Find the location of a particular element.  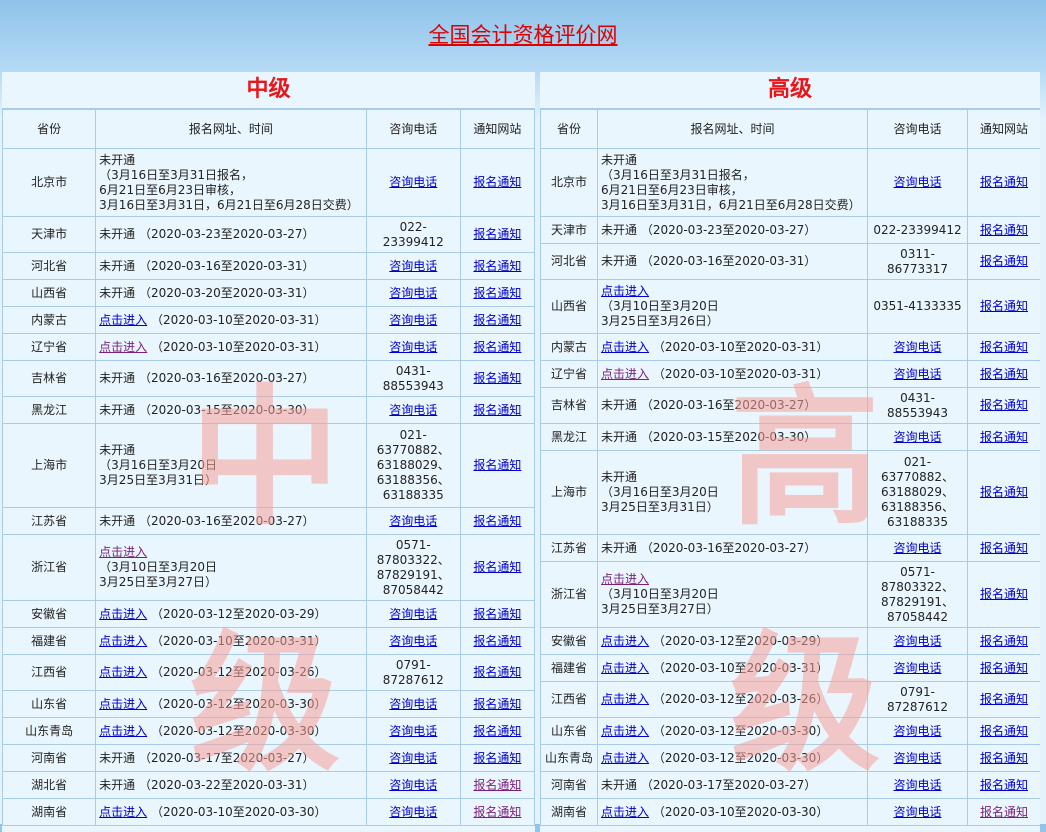

province-cell: 山东省 is located at coordinates (569, 731).